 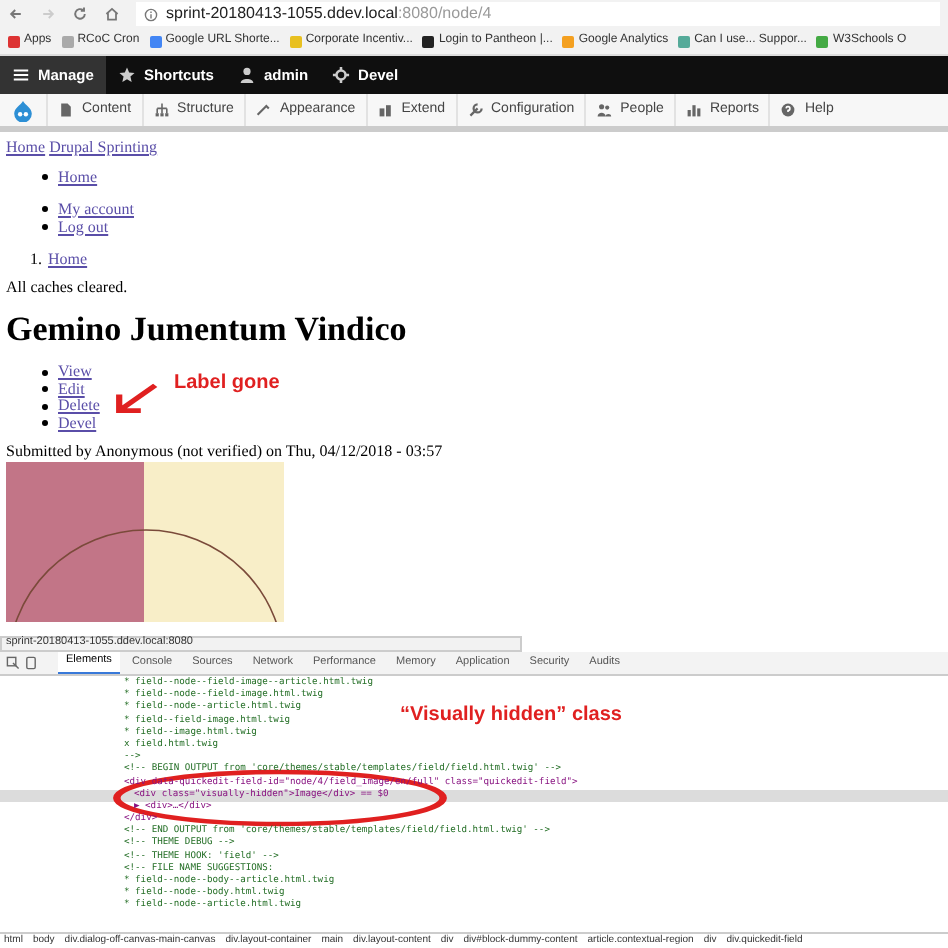 I want to click on inspect-icon, so click(x=13, y=663).